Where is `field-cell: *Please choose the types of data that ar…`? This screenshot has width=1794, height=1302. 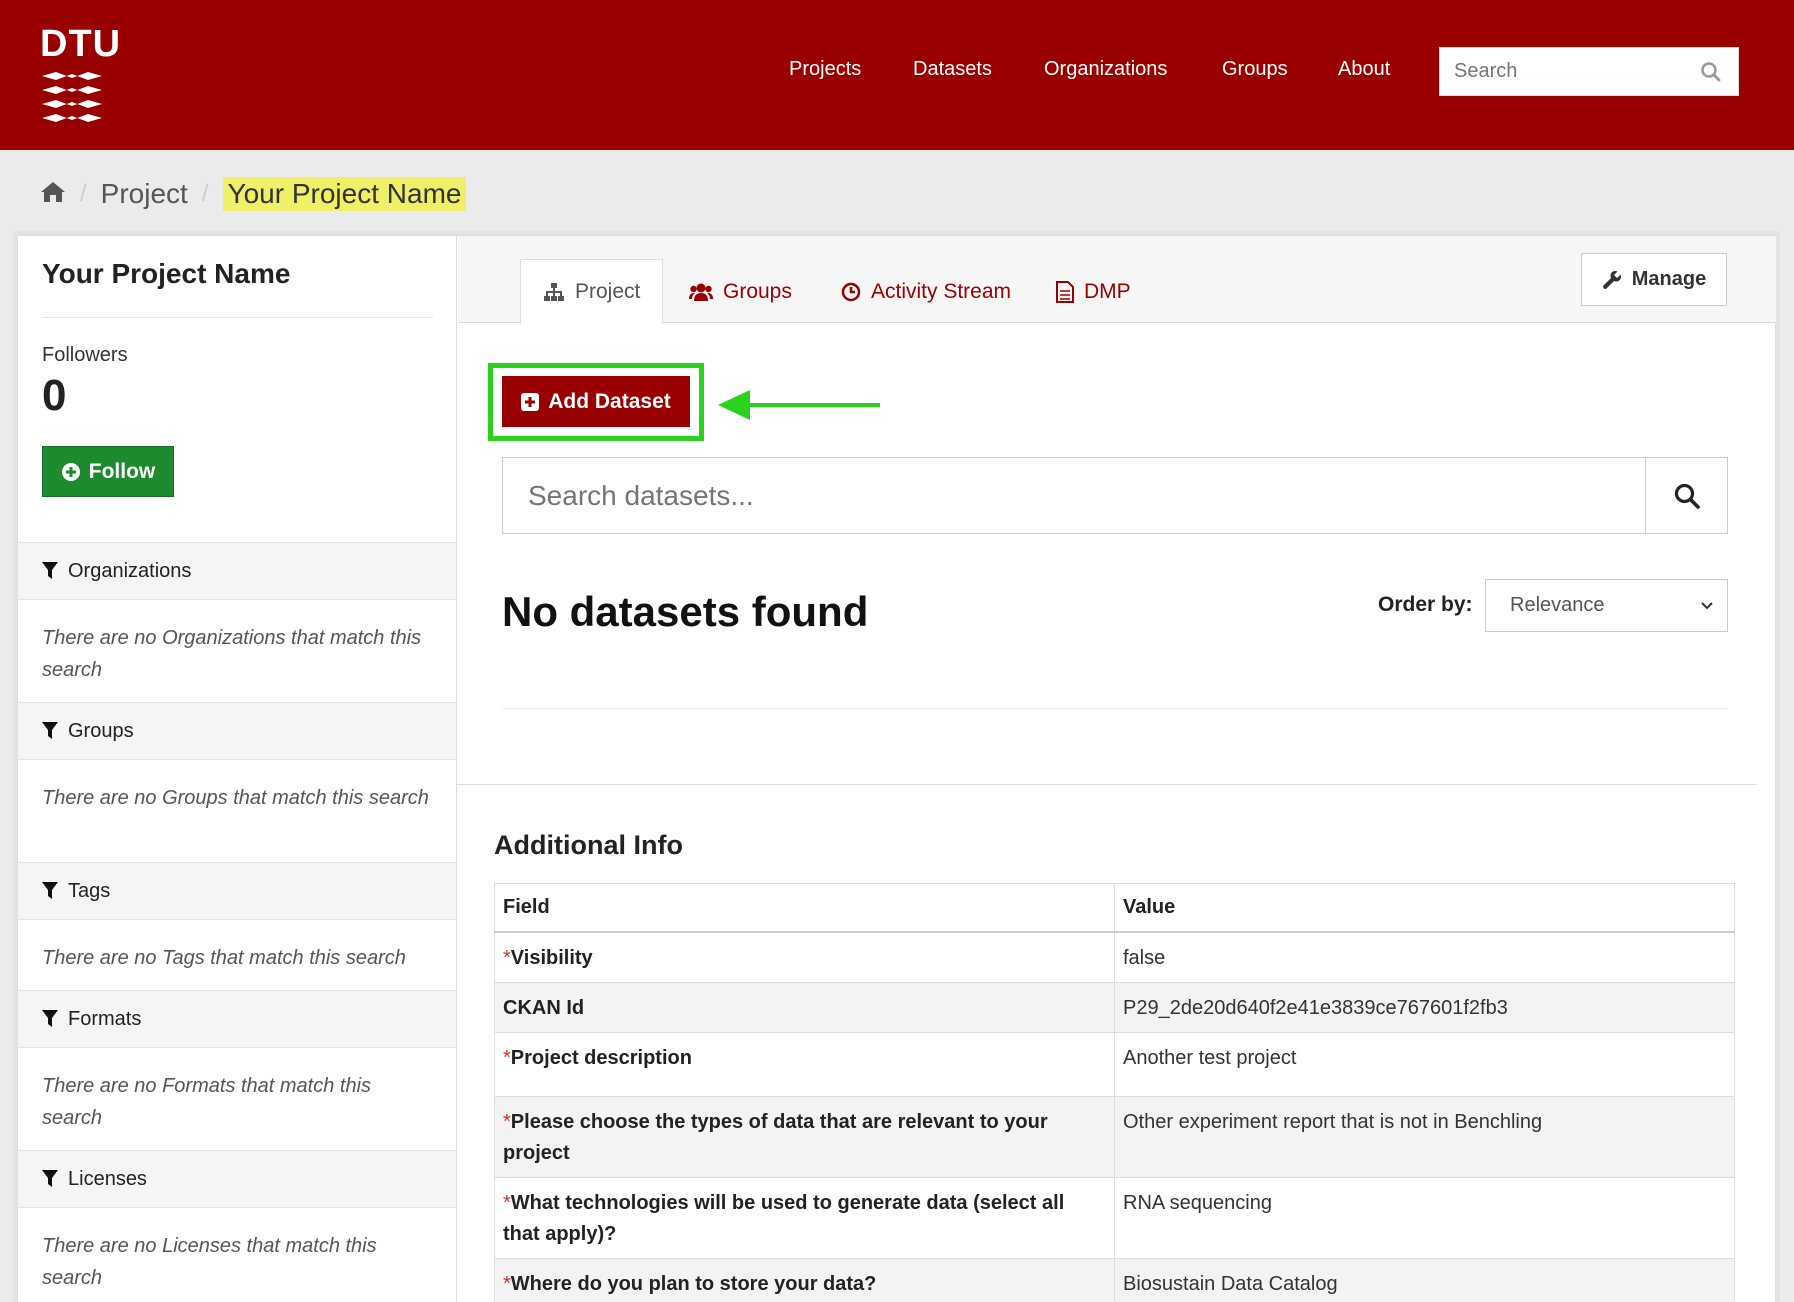 field-cell: *Please choose the types of data that ar… is located at coordinates (804, 1137).